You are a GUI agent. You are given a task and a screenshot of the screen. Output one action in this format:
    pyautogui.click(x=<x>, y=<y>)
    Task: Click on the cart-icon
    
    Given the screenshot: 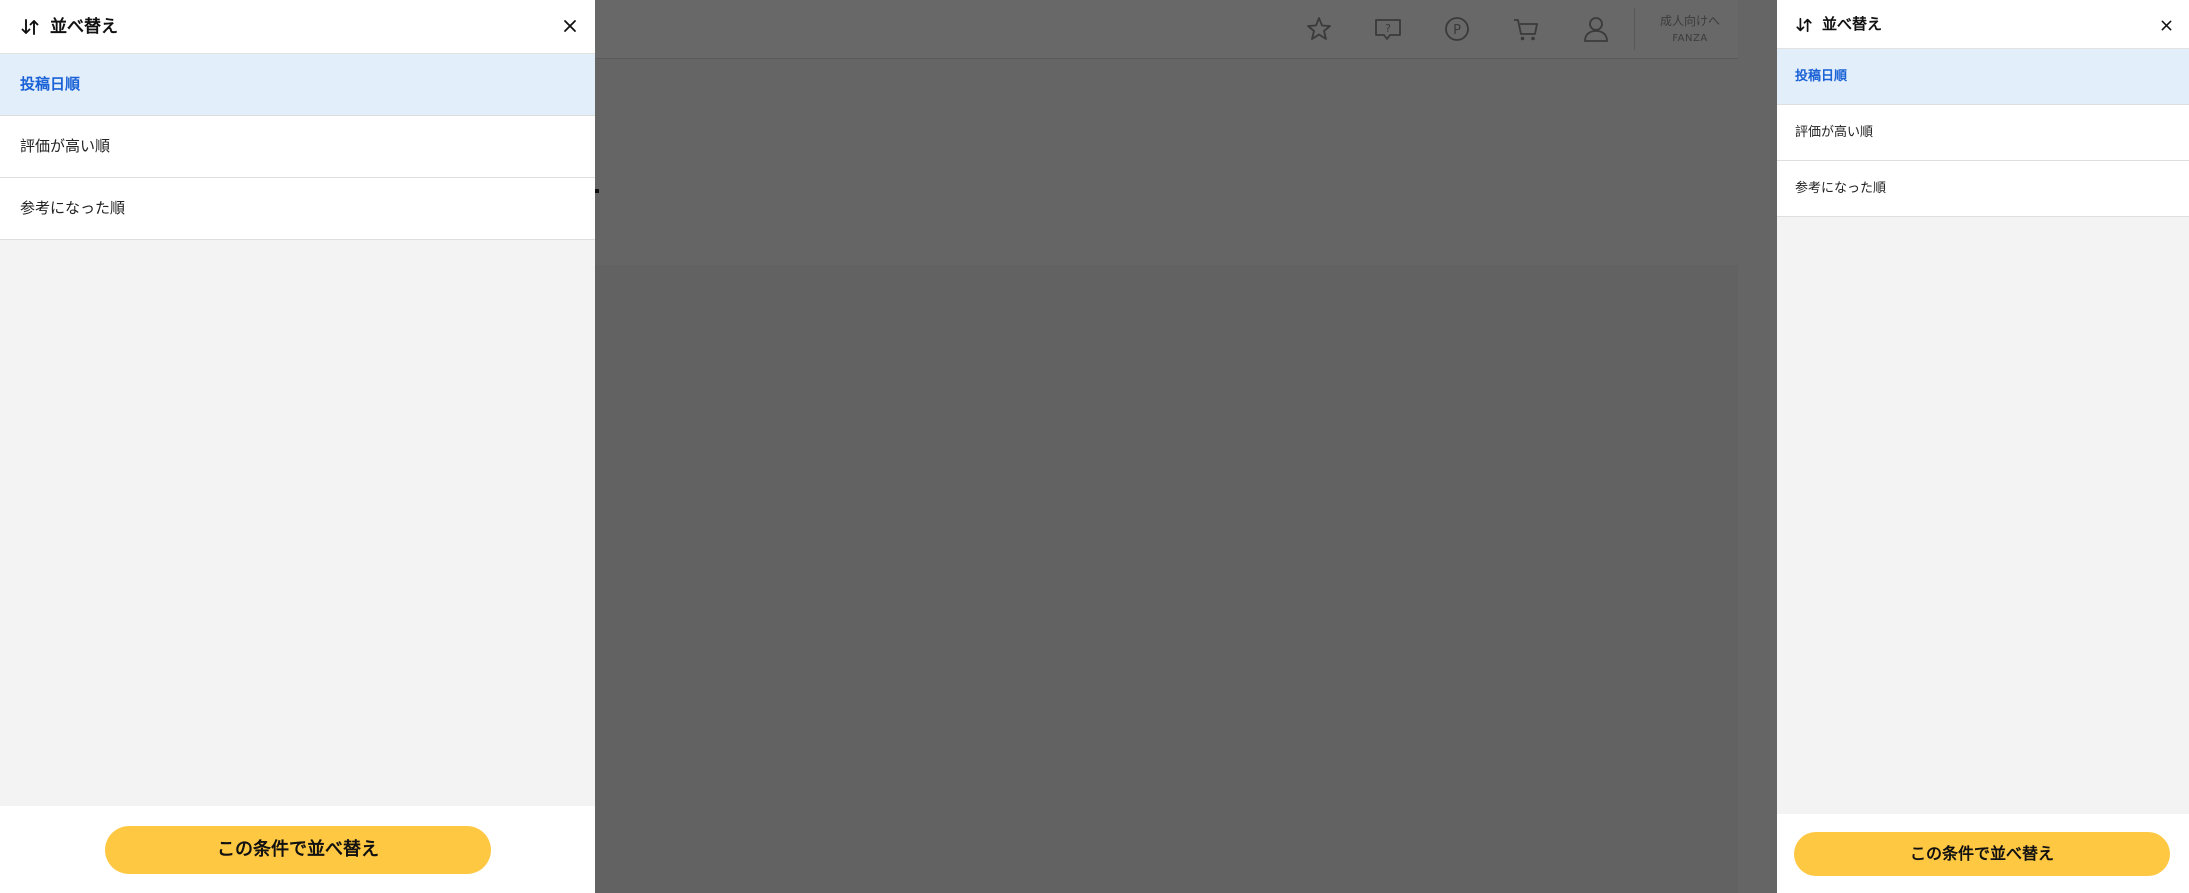 What is the action you would take?
    pyautogui.click(x=1526, y=29)
    